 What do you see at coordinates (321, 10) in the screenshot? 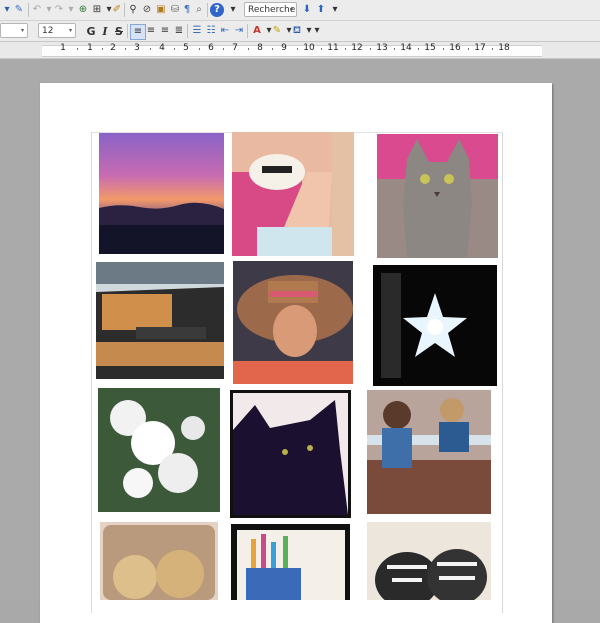
I see `find-previous-icon: ⬆` at bounding box center [321, 10].